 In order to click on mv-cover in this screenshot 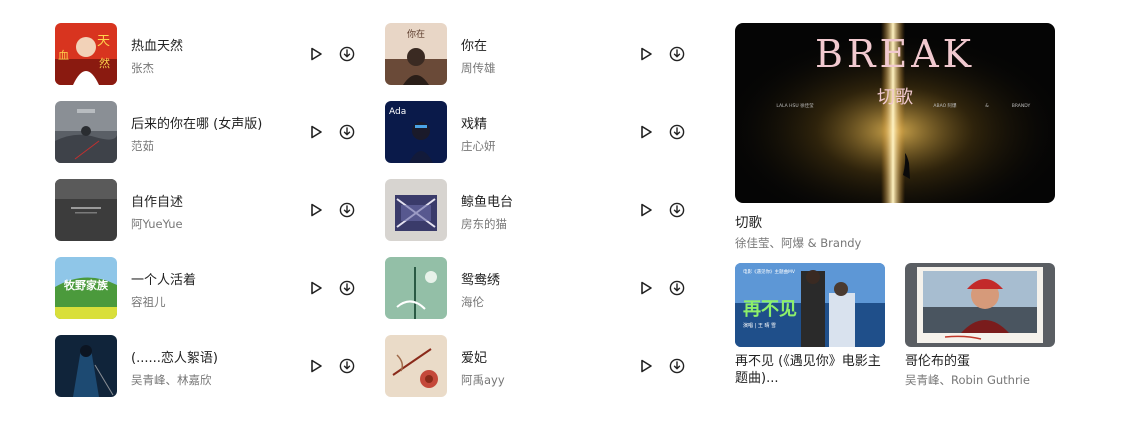, I will do `click(980, 305)`.